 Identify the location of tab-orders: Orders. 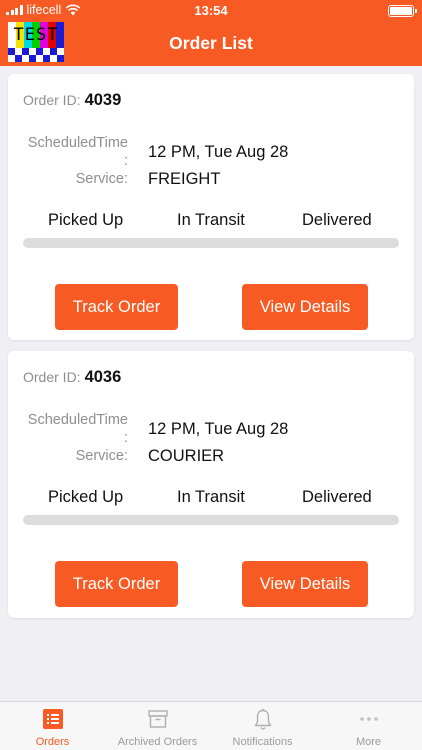
(52, 726).